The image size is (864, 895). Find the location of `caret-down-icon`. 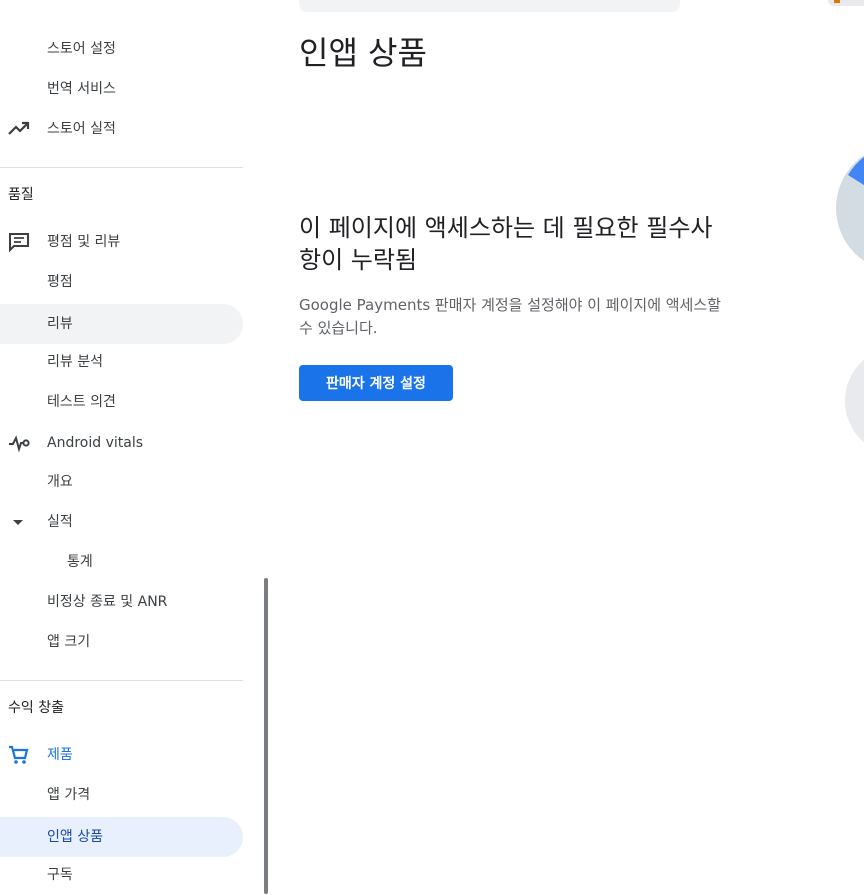

caret-down-icon is located at coordinates (19, 522).